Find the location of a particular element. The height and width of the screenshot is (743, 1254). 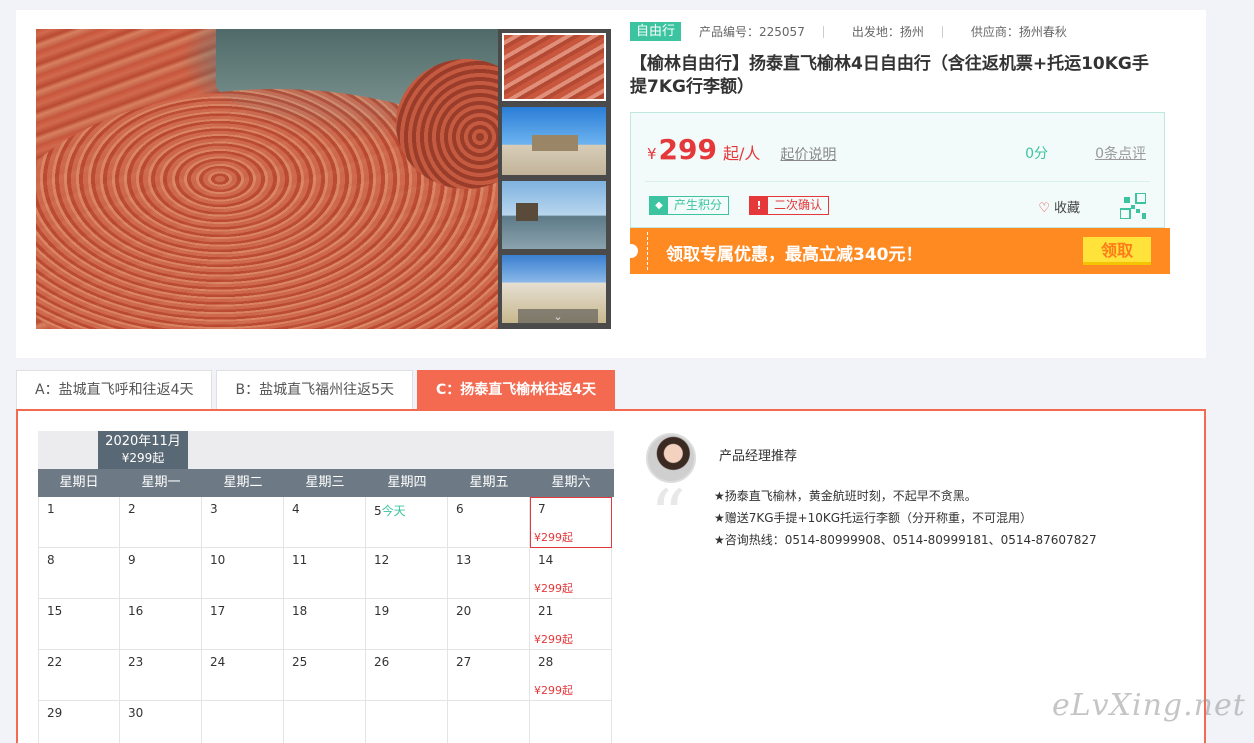

day-number: 10 is located at coordinates (218, 560).